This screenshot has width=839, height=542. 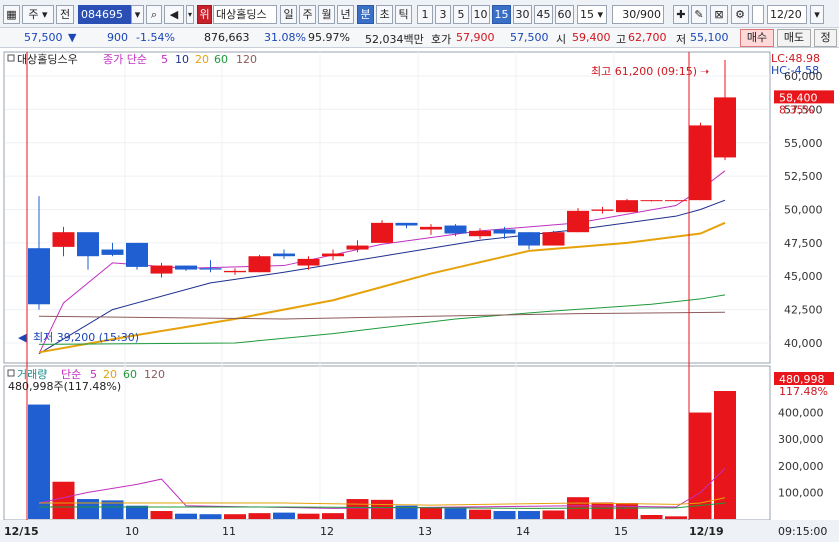 I want to click on grid-icon: ▦, so click(x=11, y=14).